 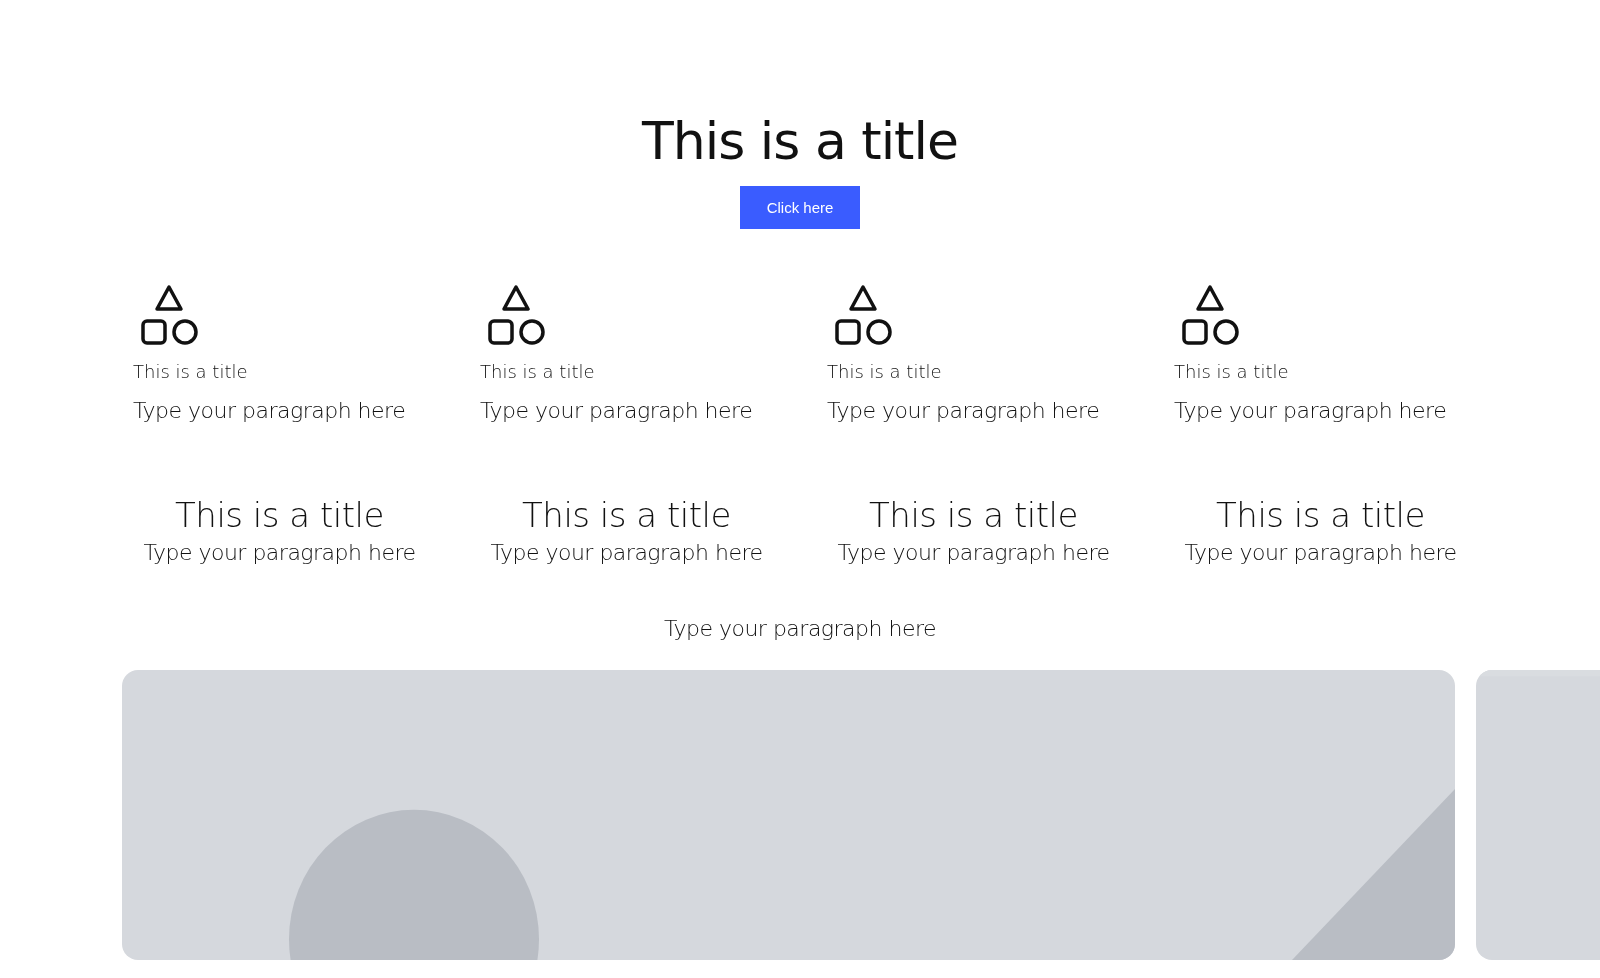 I want to click on paragraph: Type your paragraph here, so click(x=800, y=629).